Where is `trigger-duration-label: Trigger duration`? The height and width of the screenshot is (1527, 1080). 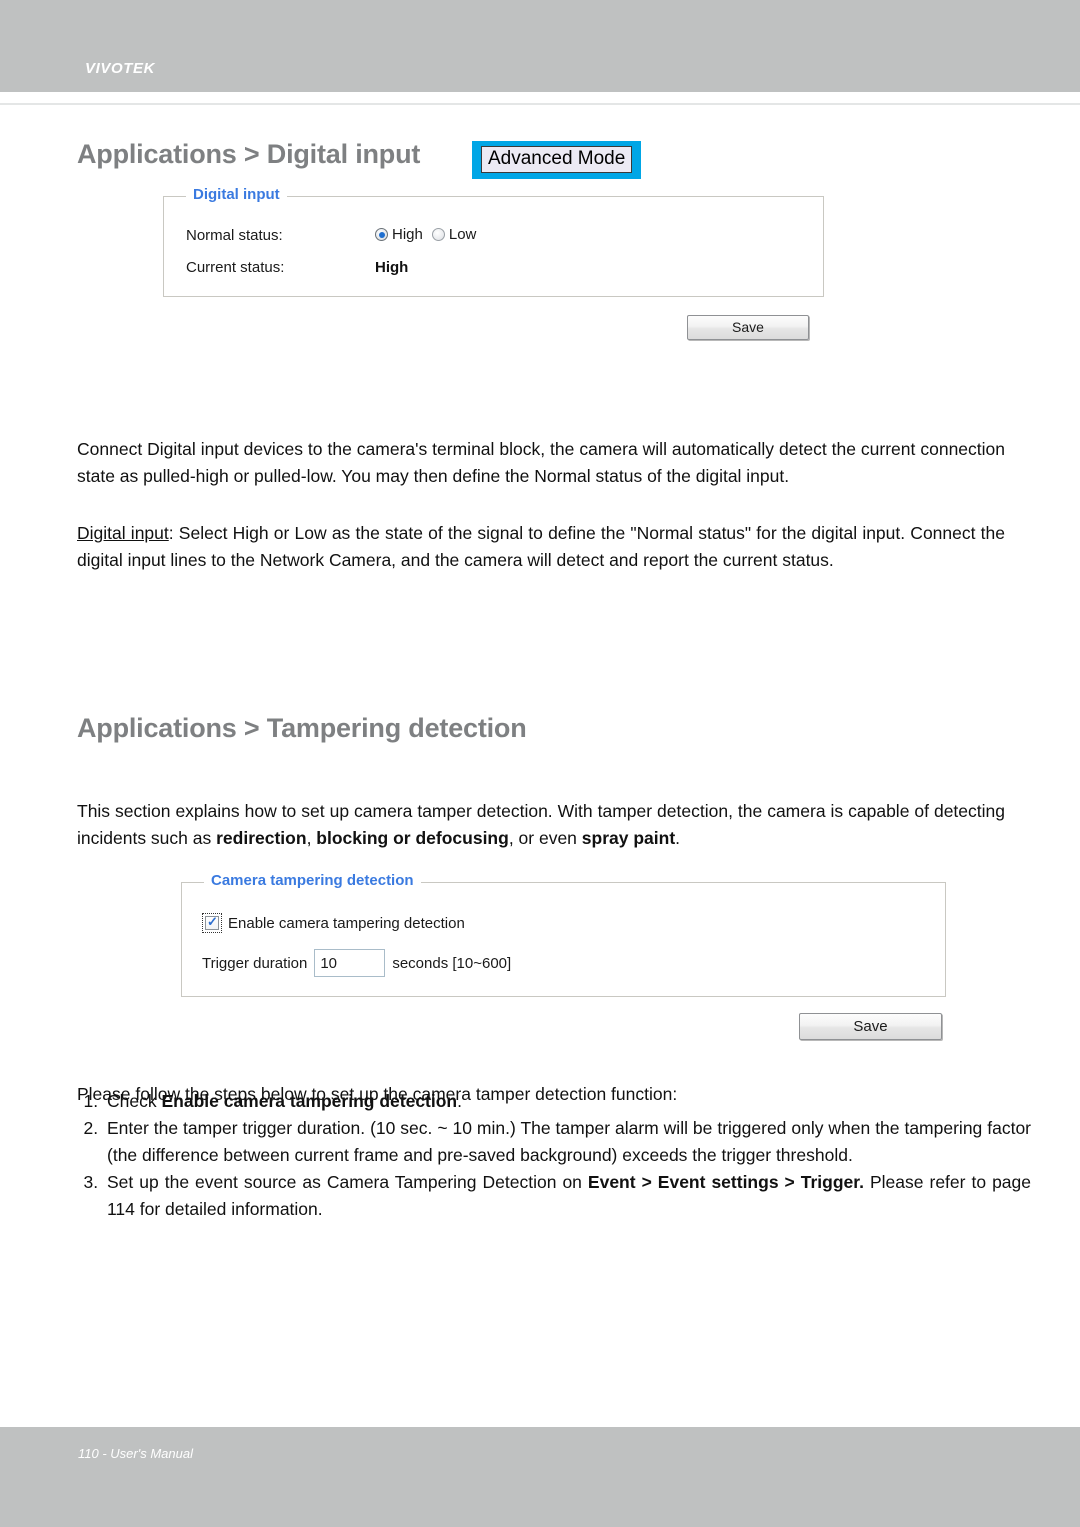
trigger-duration-label: Trigger duration is located at coordinates (255, 963).